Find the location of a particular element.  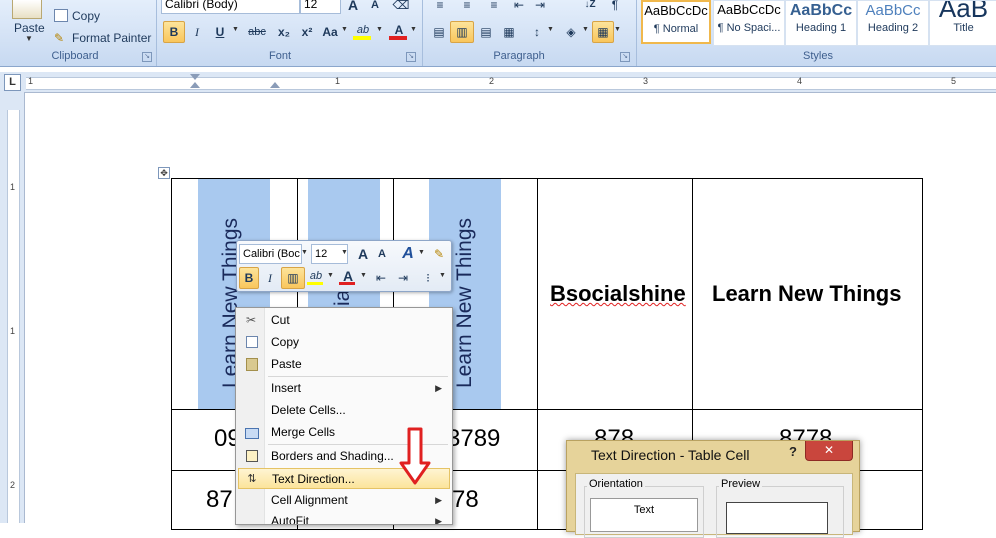

font-launcher: ↘ is located at coordinates (411, 57).